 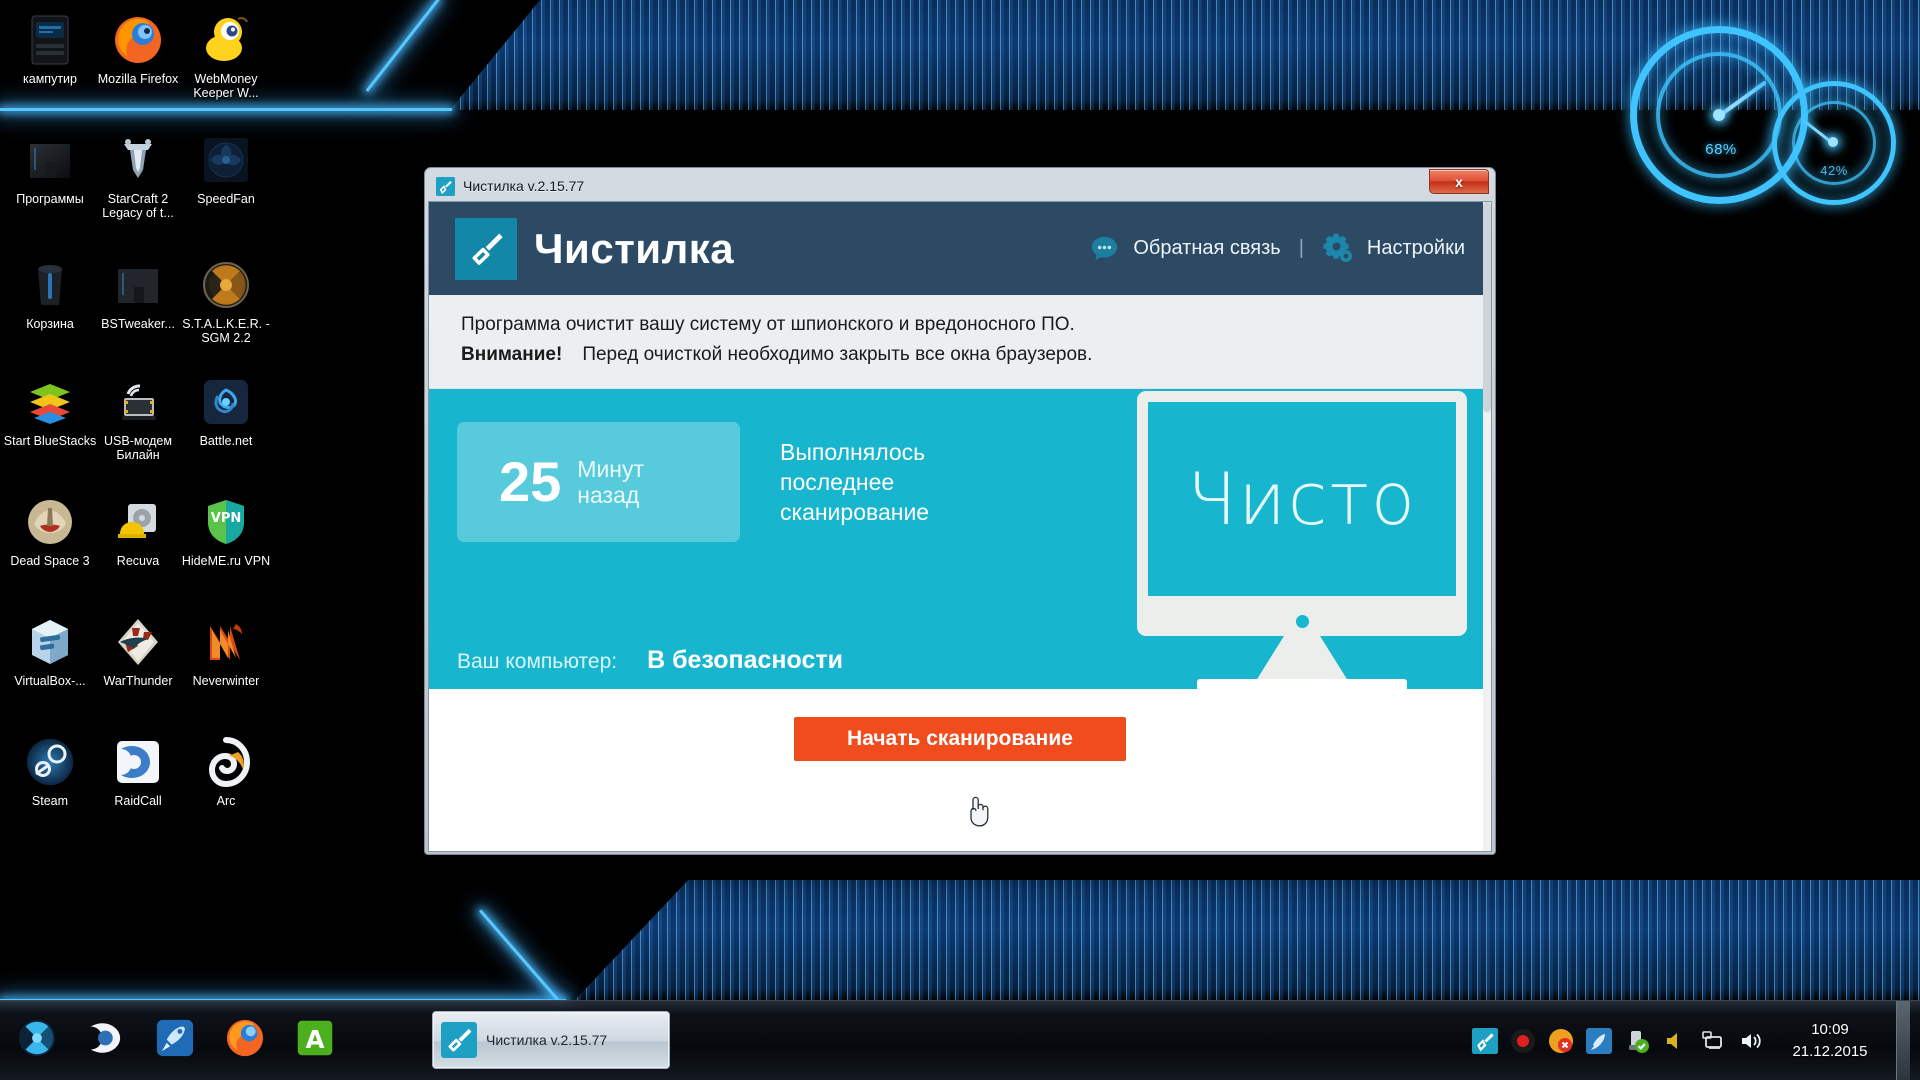 What do you see at coordinates (1762, 120) in the screenshot?
I see `system-gauge-widget: 68% 42%` at bounding box center [1762, 120].